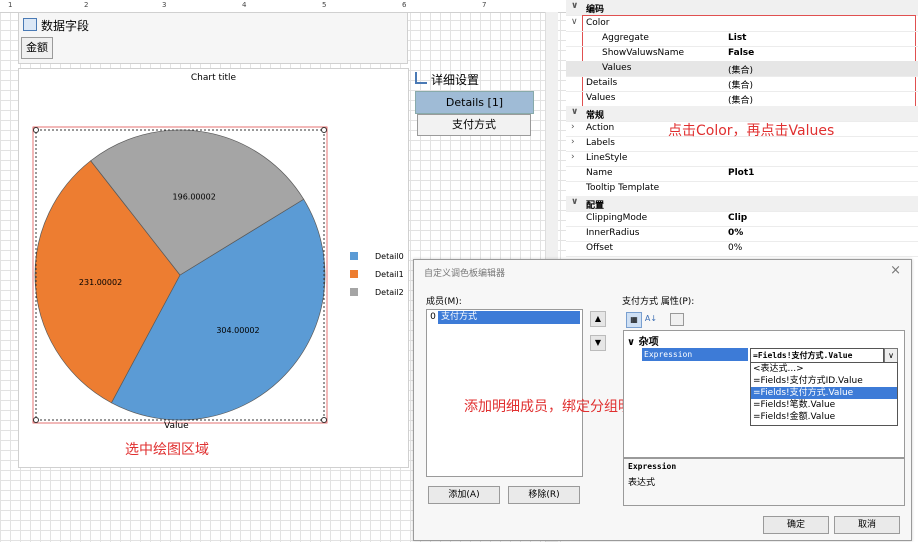  I want to click on detail-settings-header: 详细设置, so click(447, 79).